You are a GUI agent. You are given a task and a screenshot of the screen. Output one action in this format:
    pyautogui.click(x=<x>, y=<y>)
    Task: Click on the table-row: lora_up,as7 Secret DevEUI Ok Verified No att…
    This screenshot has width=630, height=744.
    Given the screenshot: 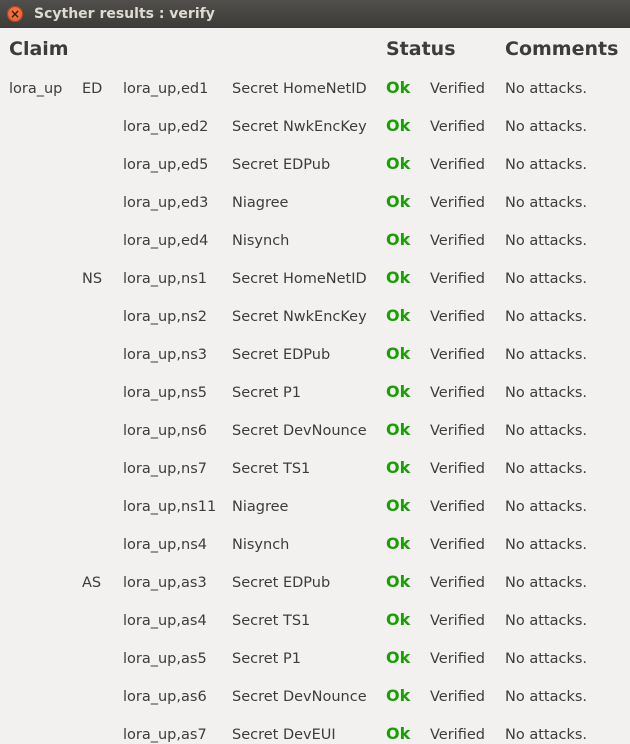 What is the action you would take?
    pyautogui.click(x=315, y=734)
    